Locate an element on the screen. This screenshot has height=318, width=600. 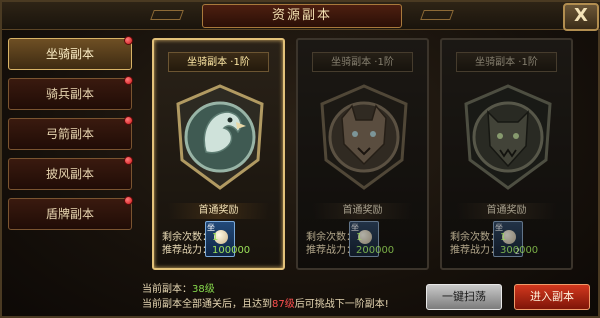
sidebar-item-label: 披风副本 is located at coordinates (69, 174).